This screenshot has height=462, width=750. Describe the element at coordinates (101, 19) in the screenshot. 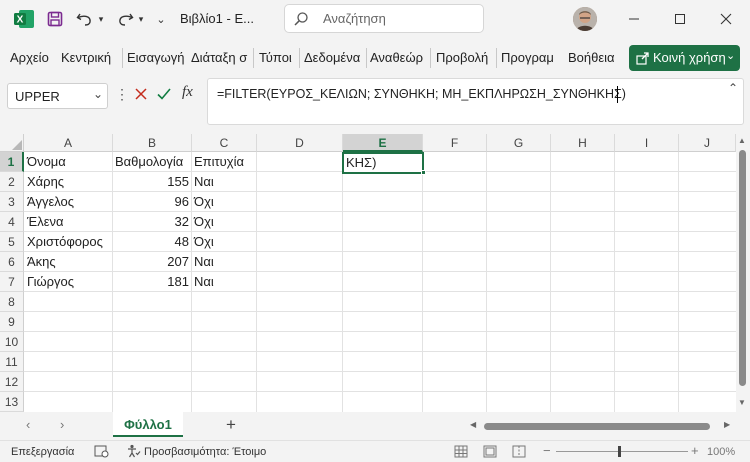

I see `undo-dropdown-icon: ▾` at that location.